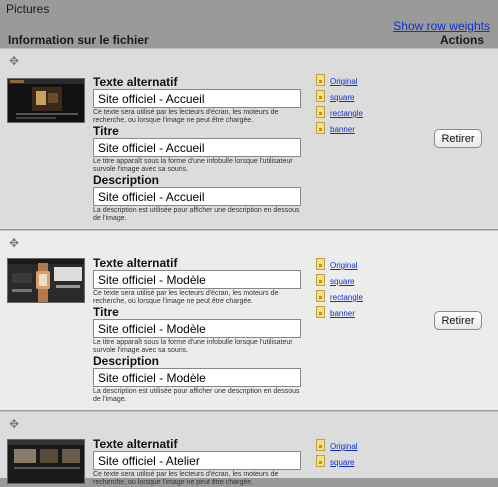 Image resolution: width=498 pixels, height=487 pixels. I want to click on section-title: Pictures, so click(28, 9).